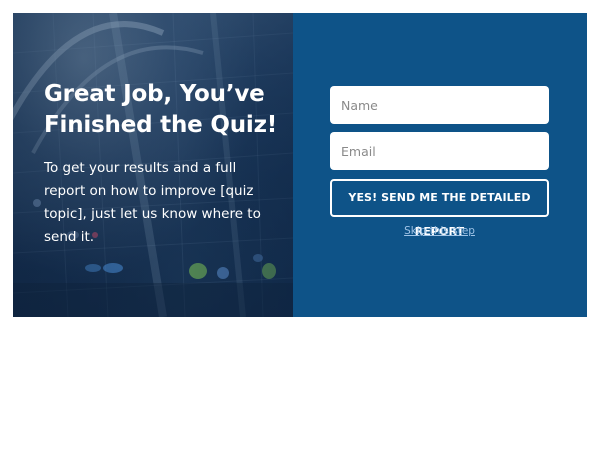 The width and height of the screenshot is (600, 459). What do you see at coordinates (439, 151) in the screenshot?
I see `email-input` at bounding box center [439, 151].